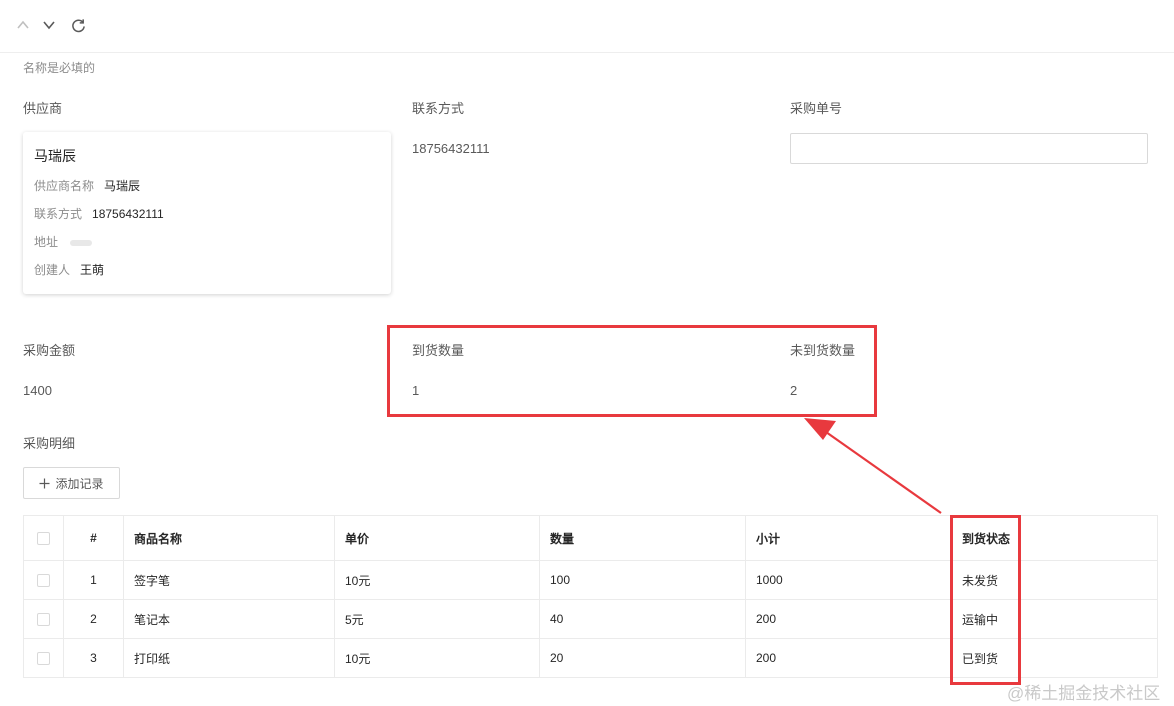 The image size is (1174, 706). What do you see at coordinates (873, 466) in the screenshot?
I see `annotation-arrow` at bounding box center [873, 466].